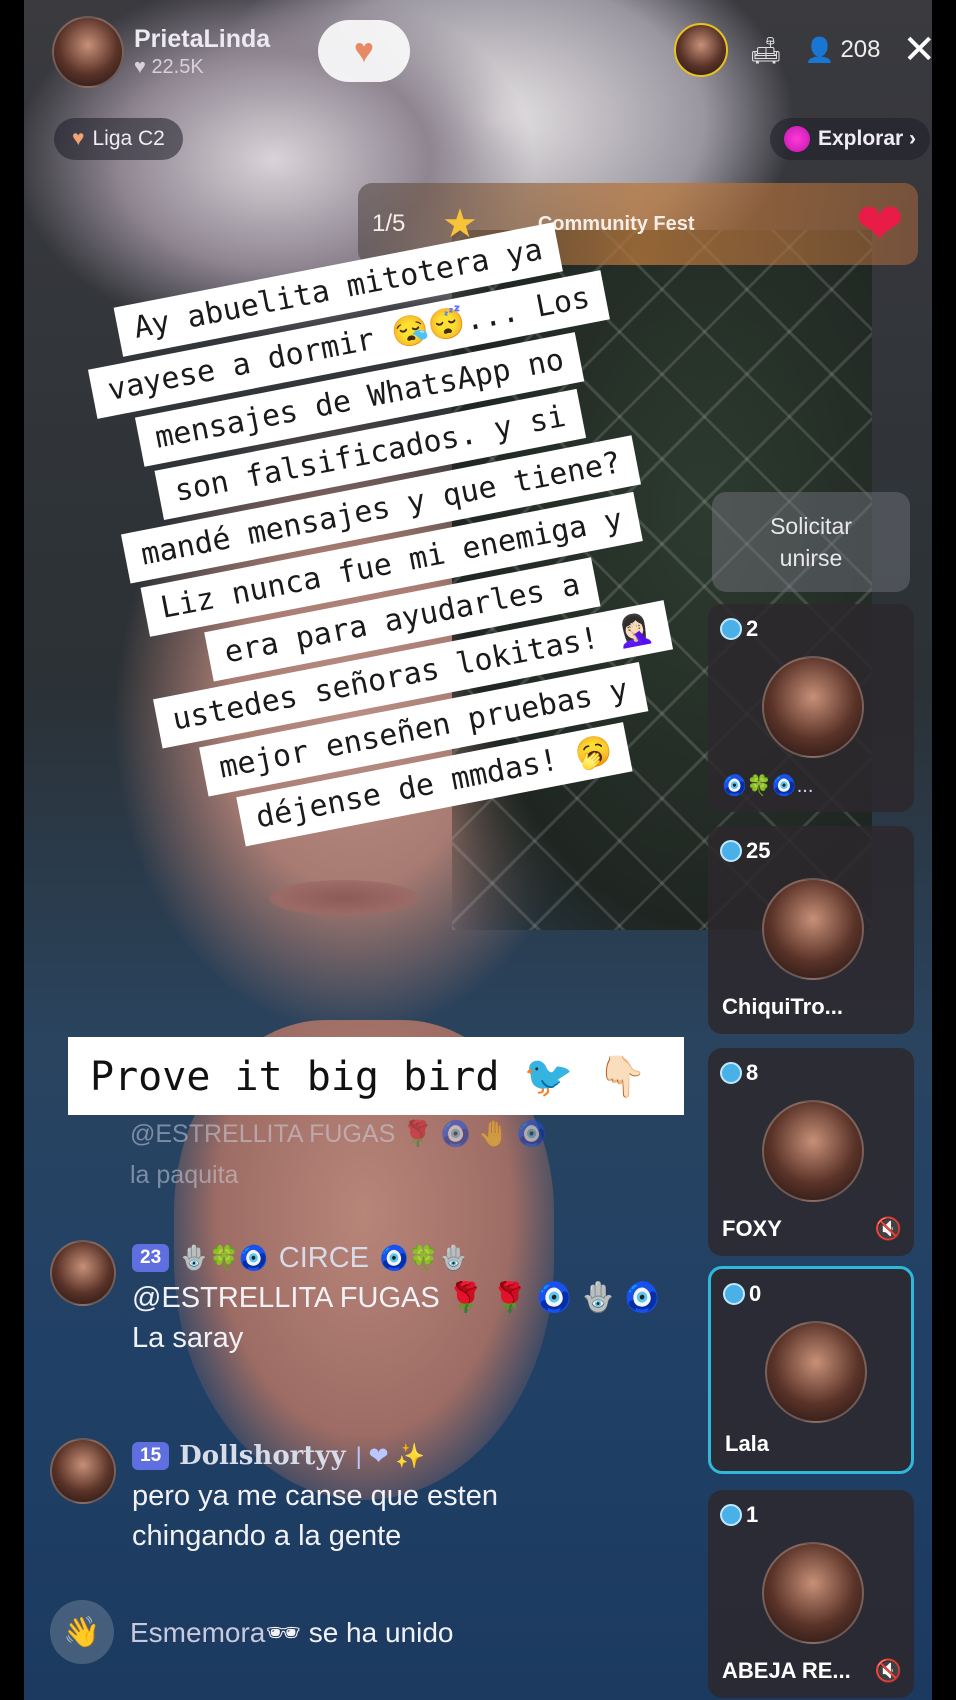 Image resolution: width=956 pixels, height=1700 pixels. Describe the element at coordinates (140, 67) in the screenshot. I see `heart-icon: ♥` at that location.